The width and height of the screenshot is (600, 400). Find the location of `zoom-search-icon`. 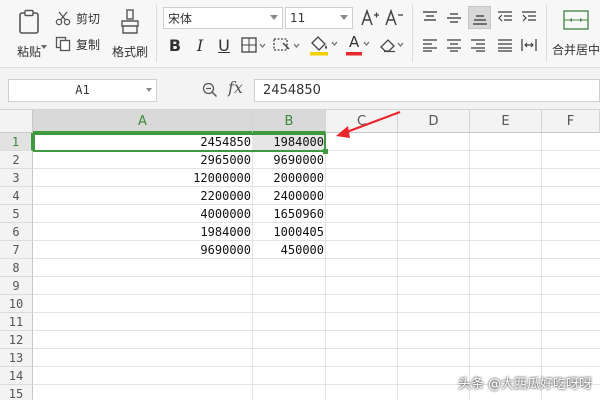

zoom-search-icon is located at coordinates (210, 90).